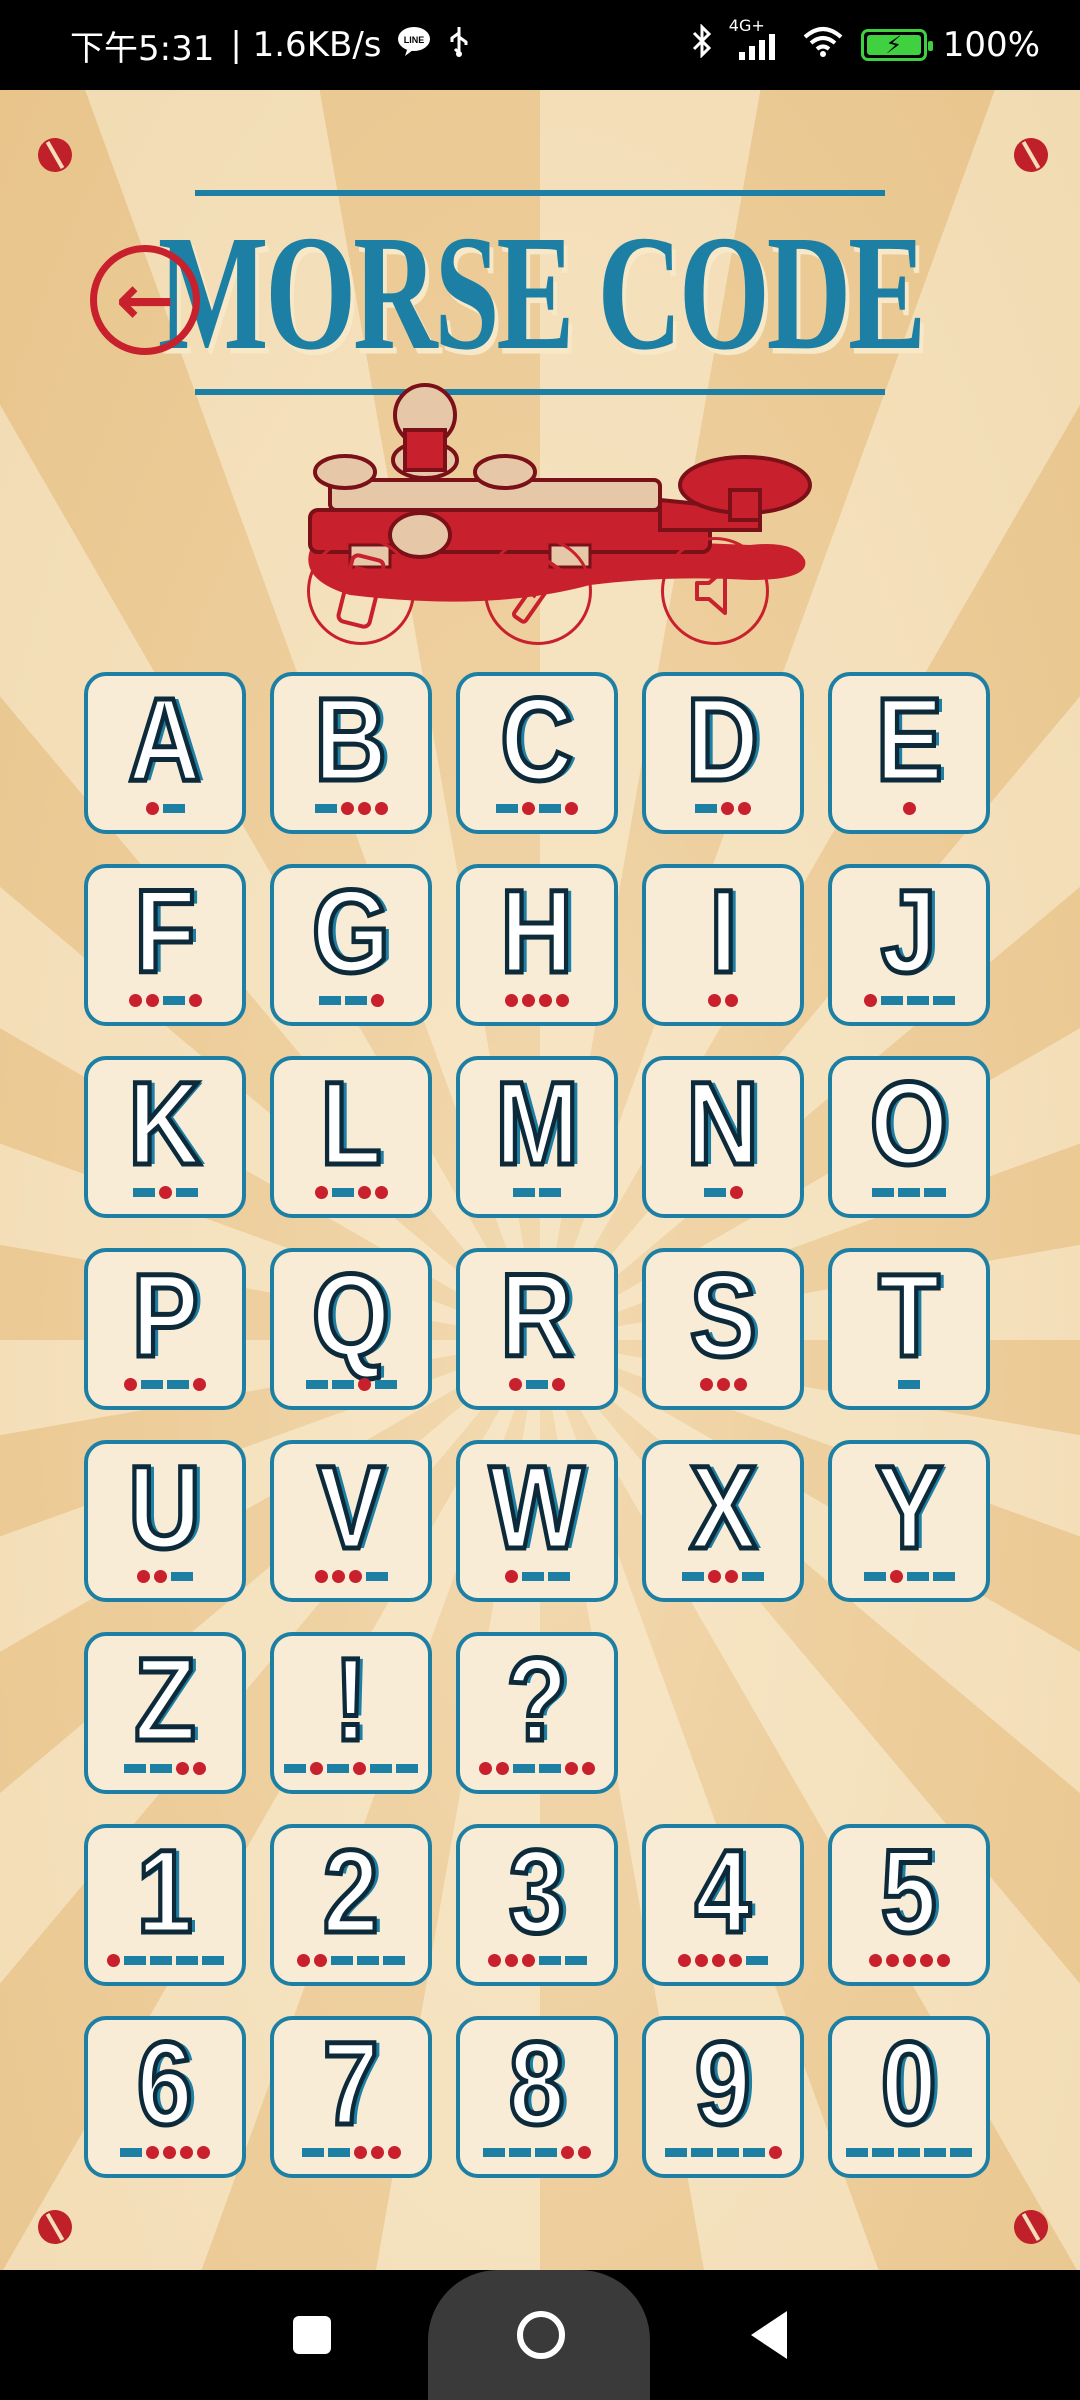 The height and width of the screenshot is (2400, 1080). Describe the element at coordinates (909, 945) in the screenshot. I see `char-tile: J` at that location.